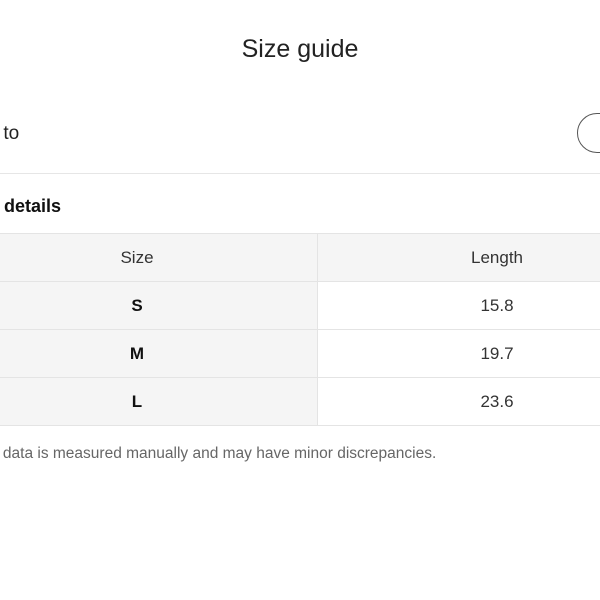  What do you see at coordinates (458, 257) in the screenshot?
I see `column-header-length: Length` at bounding box center [458, 257].